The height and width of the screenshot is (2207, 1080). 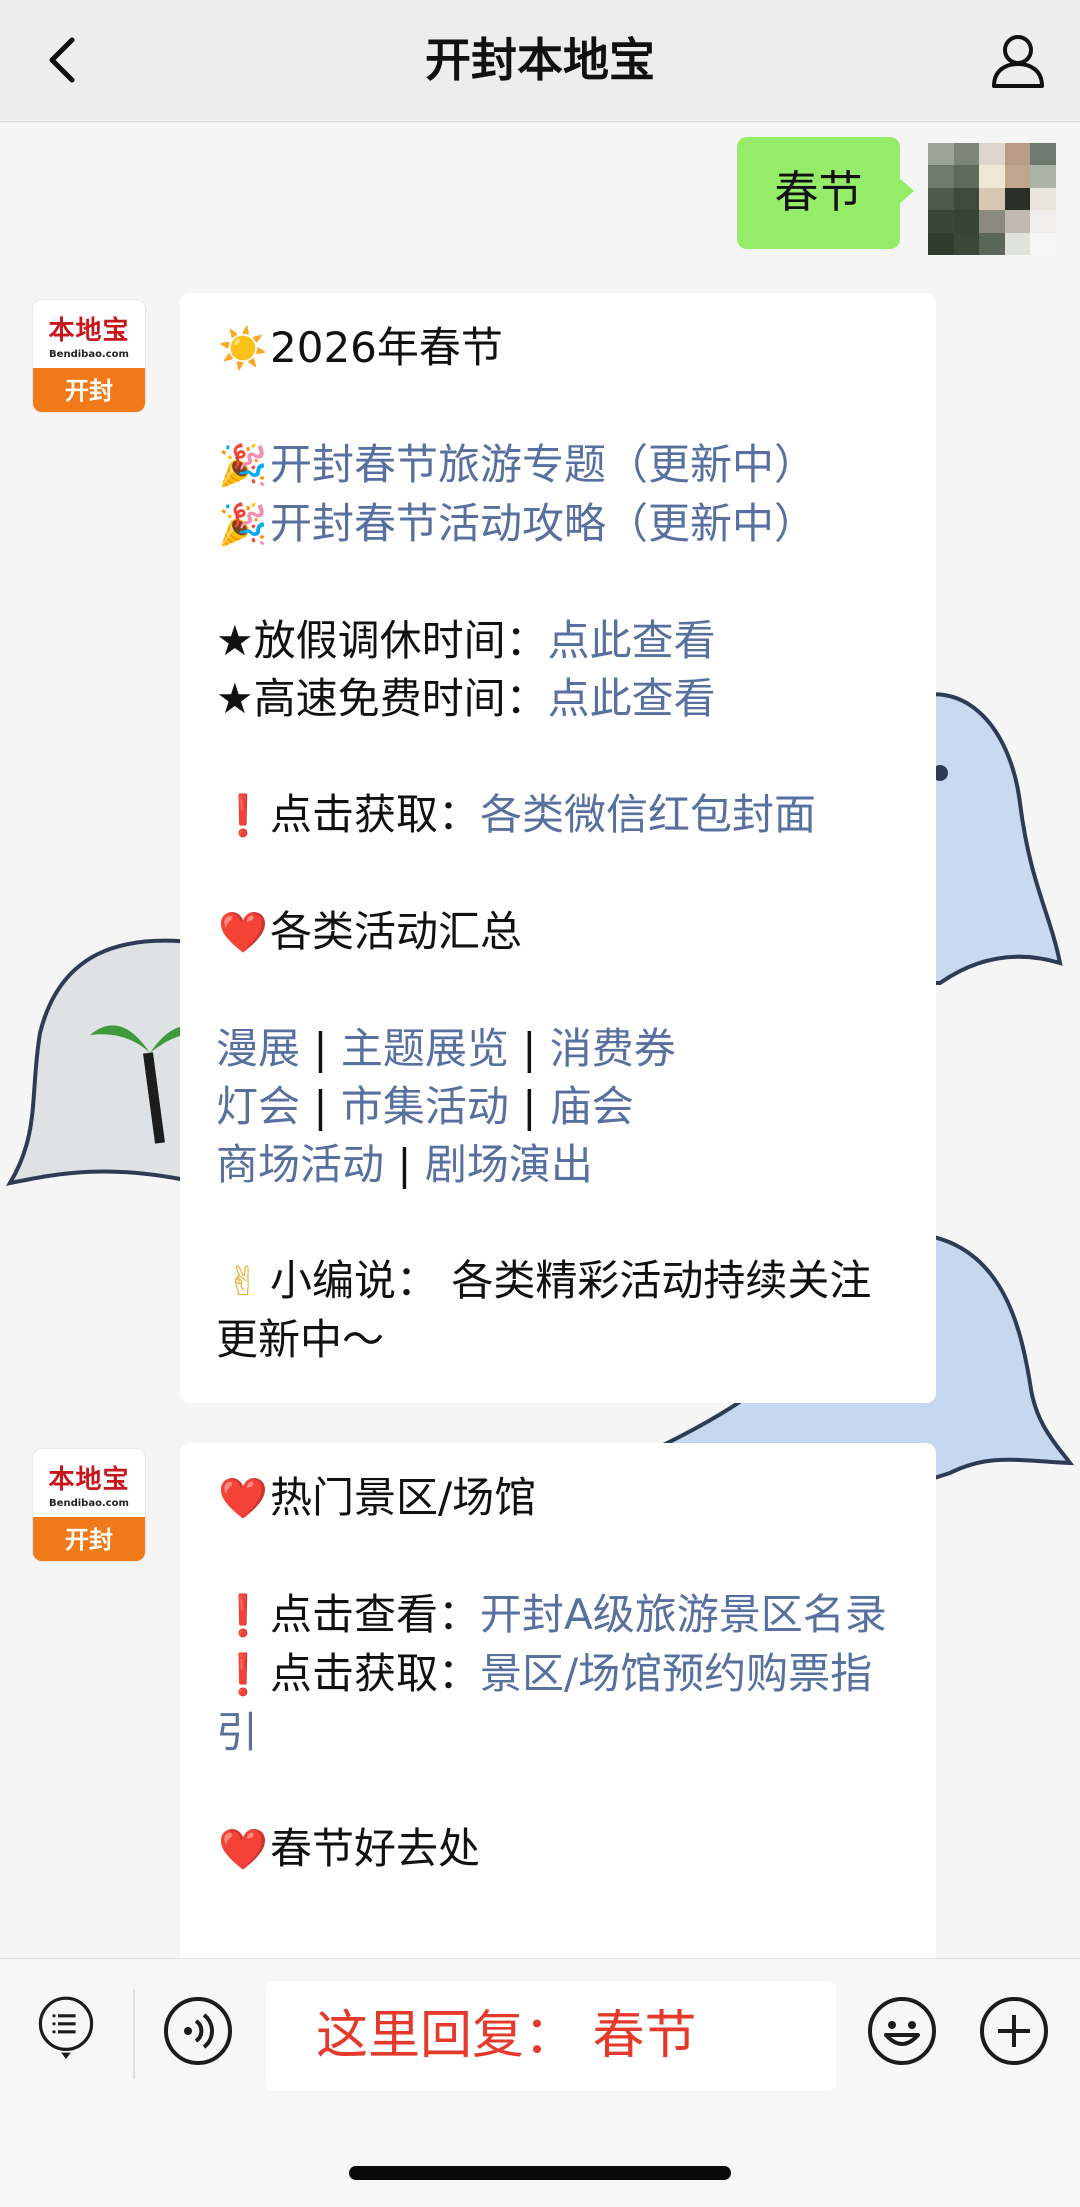 I want to click on tourism-topic-link: 开封春节旅游专题（更新中）, so click(x=543, y=464).